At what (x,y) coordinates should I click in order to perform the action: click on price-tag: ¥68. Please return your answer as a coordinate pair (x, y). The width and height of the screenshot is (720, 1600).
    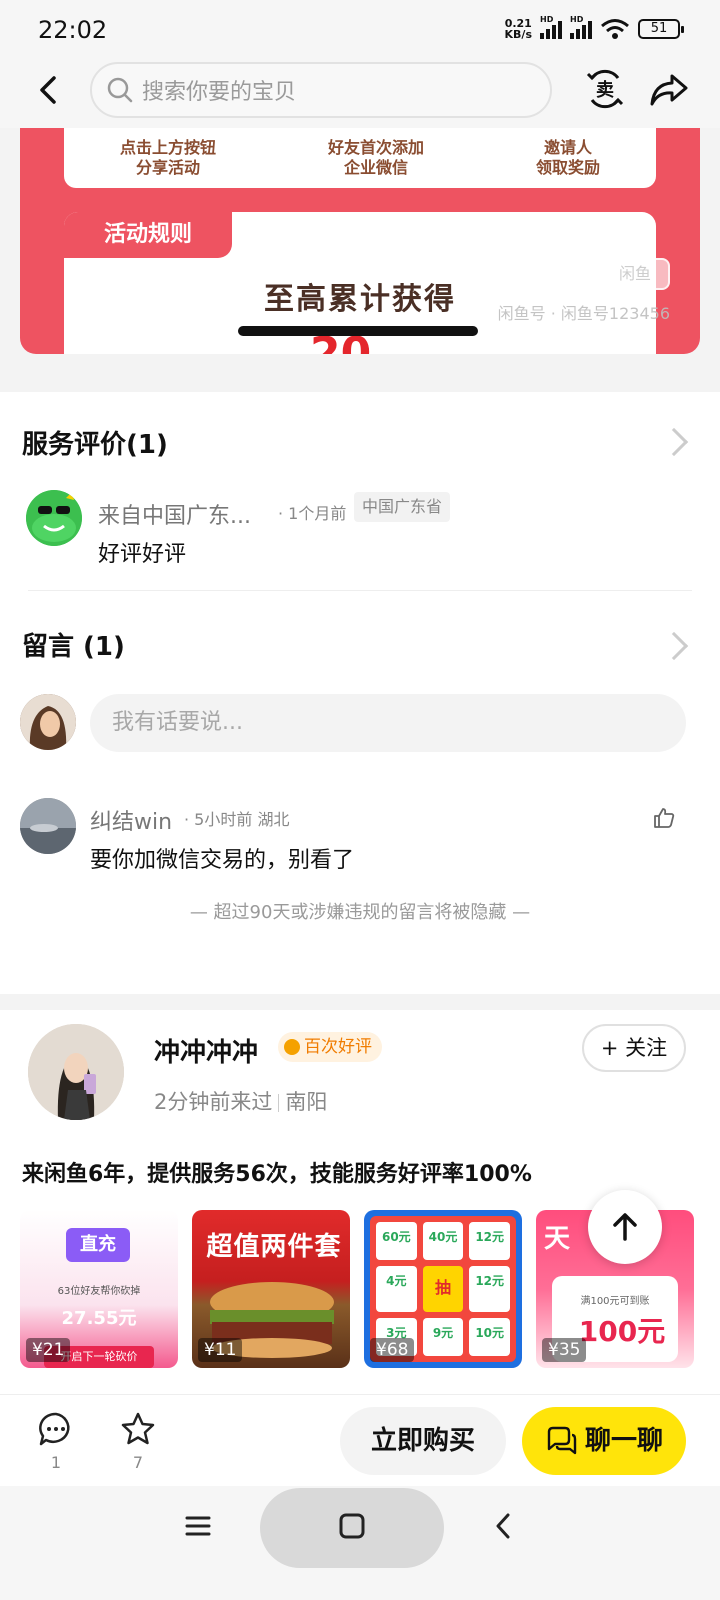
    Looking at the image, I should click on (392, 1350).